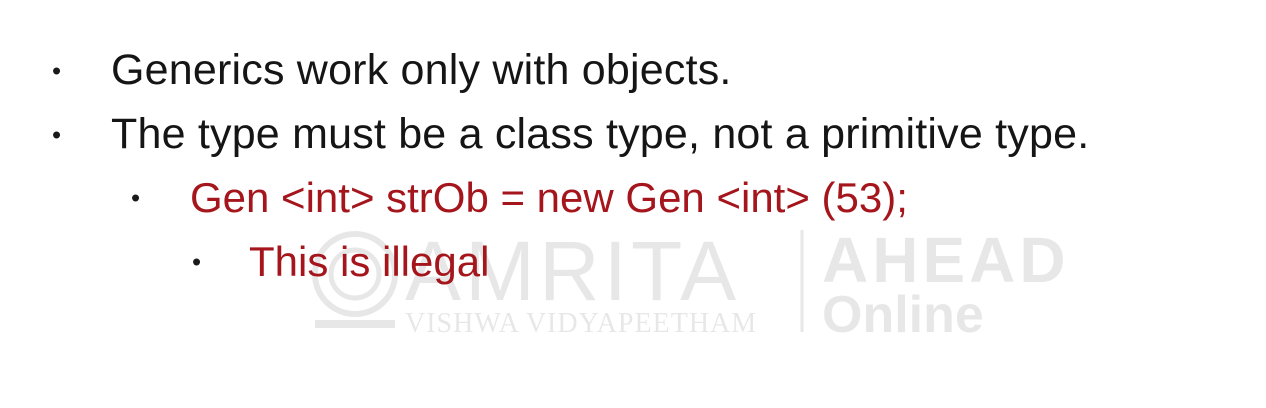  Describe the element at coordinates (549, 197) in the screenshot. I see `code-example-text: Gen <int> strOb = new Gen <int> (53);` at that location.